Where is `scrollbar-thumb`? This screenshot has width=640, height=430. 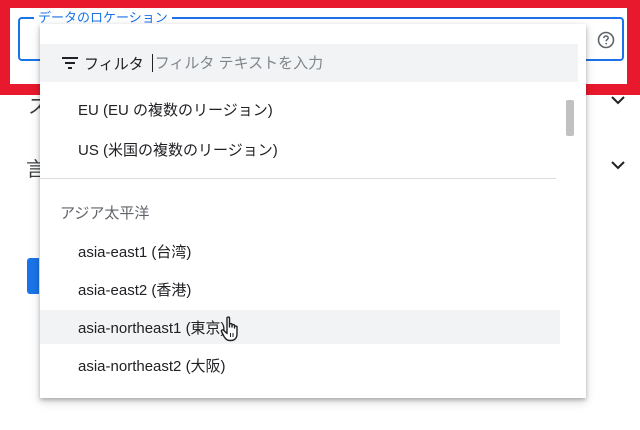 scrollbar-thumb is located at coordinates (570, 118).